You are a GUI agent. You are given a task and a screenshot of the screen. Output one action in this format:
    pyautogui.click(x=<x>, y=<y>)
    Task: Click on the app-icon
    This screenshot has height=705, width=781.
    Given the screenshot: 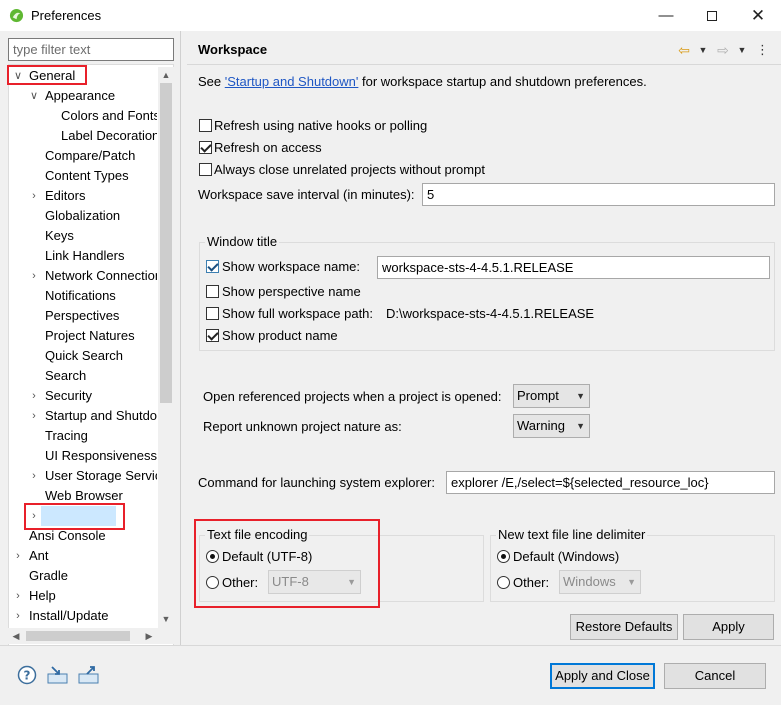 What is the action you would take?
    pyautogui.click(x=16, y=15)
    